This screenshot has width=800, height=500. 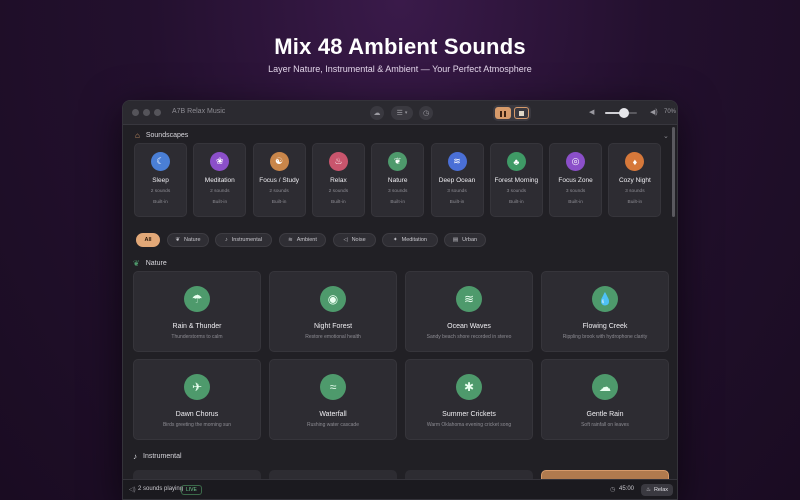 I want to click on sound-card: ≈ Waterfall Rushing water cascade, so click(x=333, y=399).